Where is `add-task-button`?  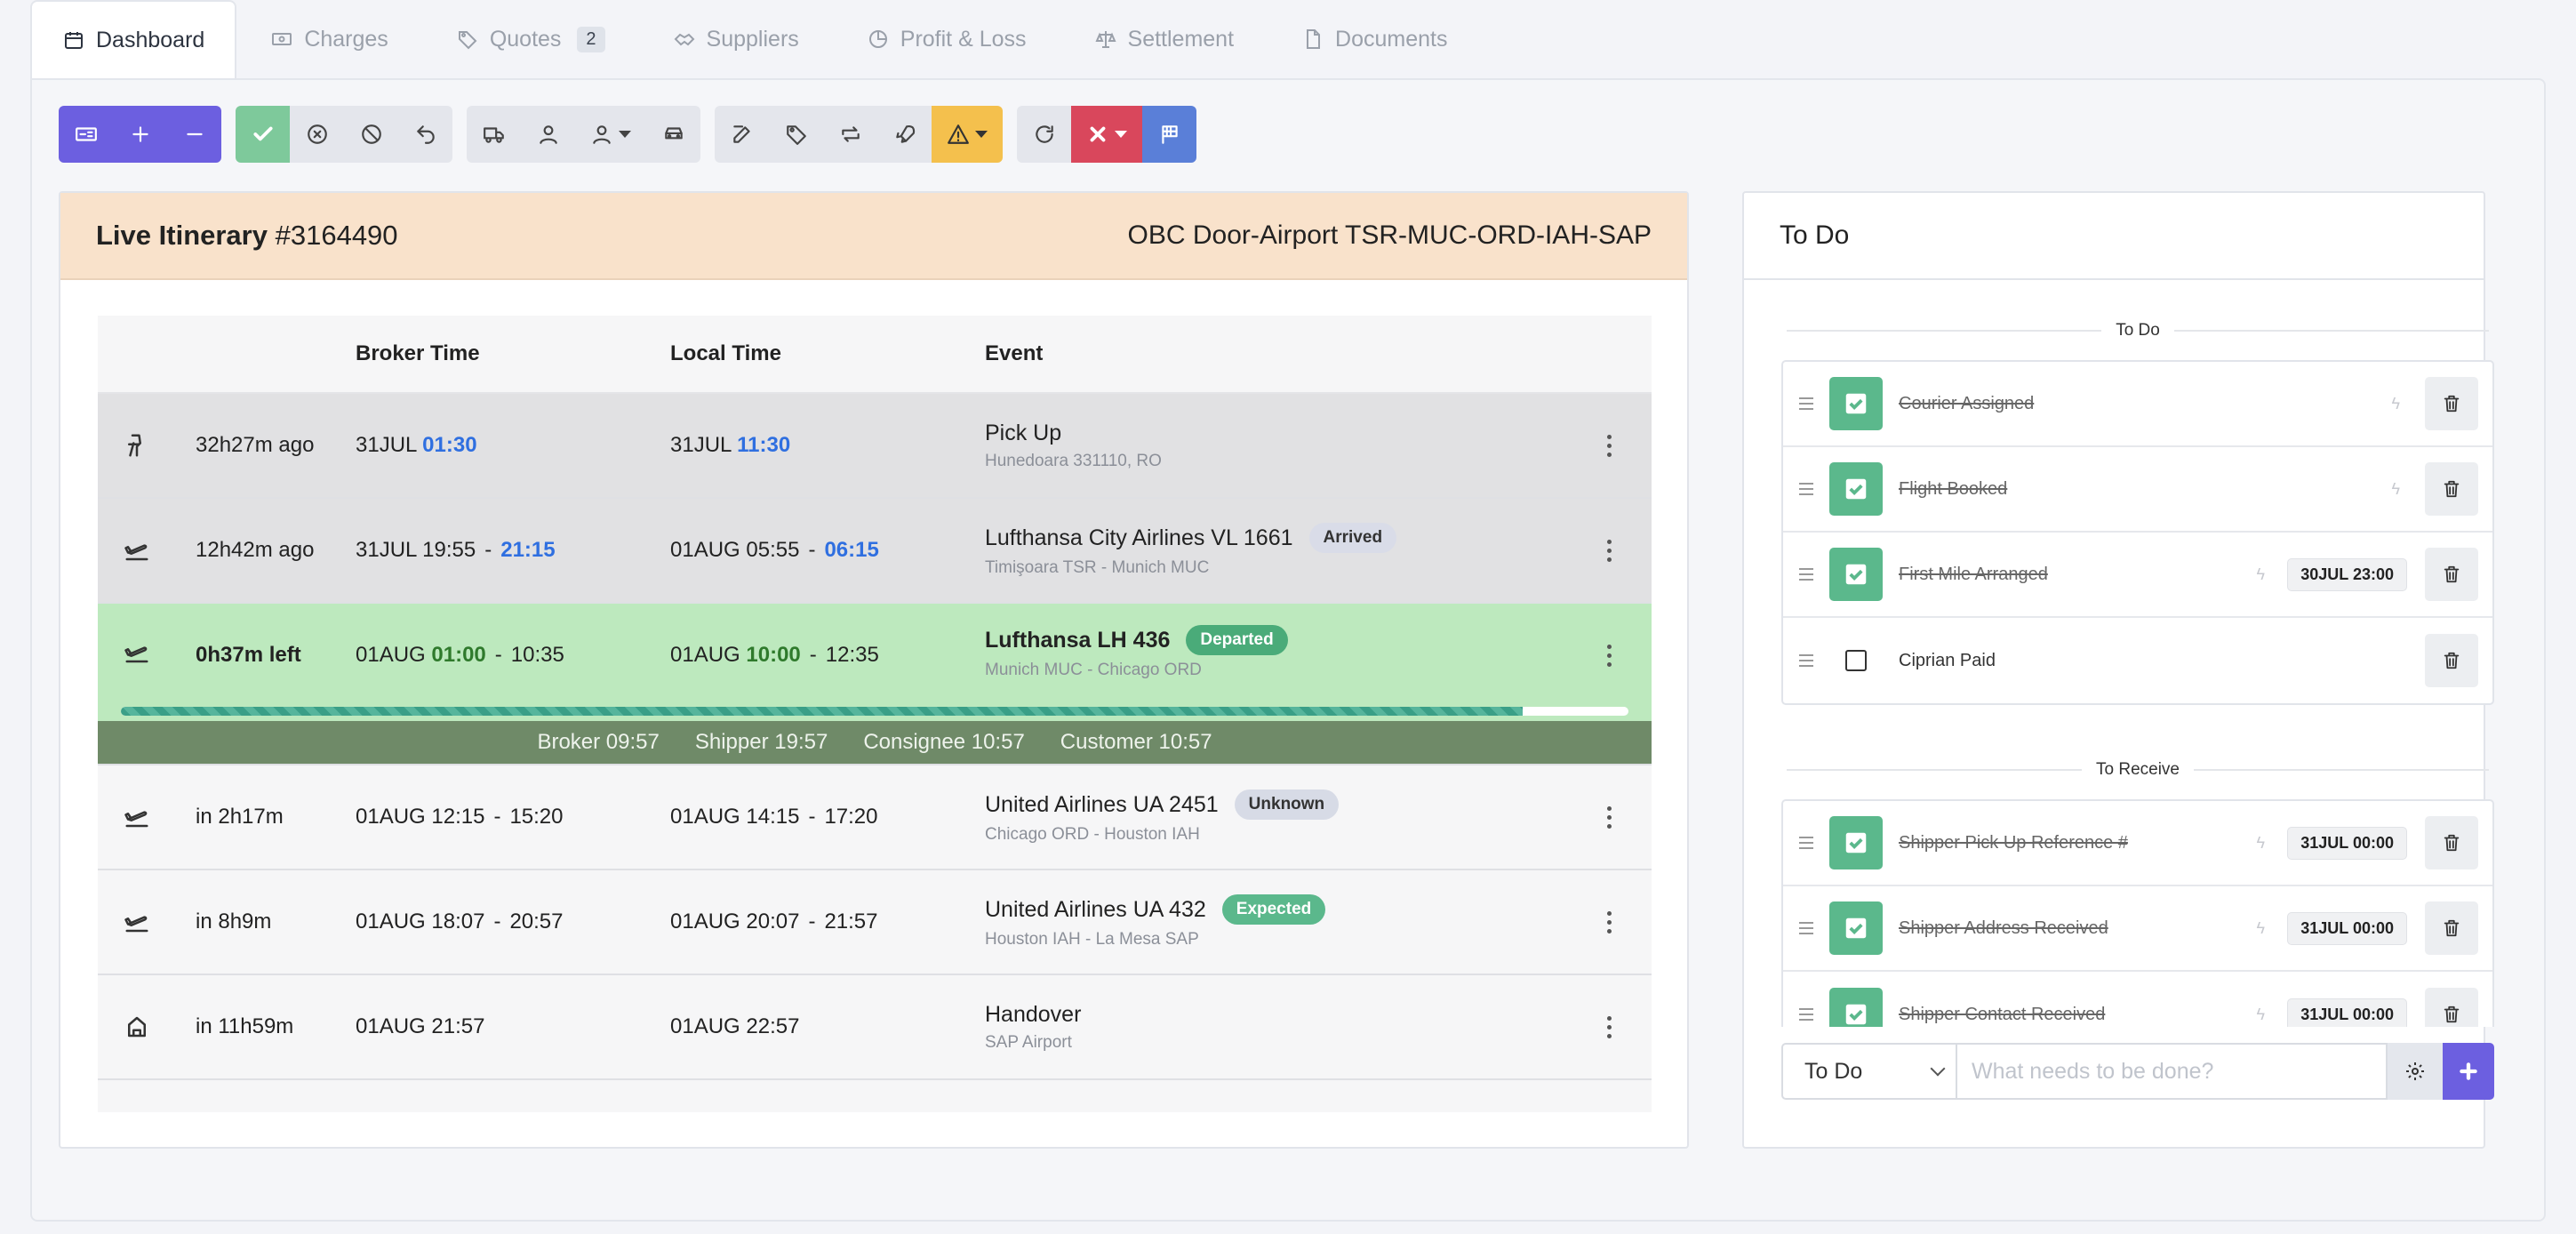
add-task-button is located at coordinates (2468, 1071).